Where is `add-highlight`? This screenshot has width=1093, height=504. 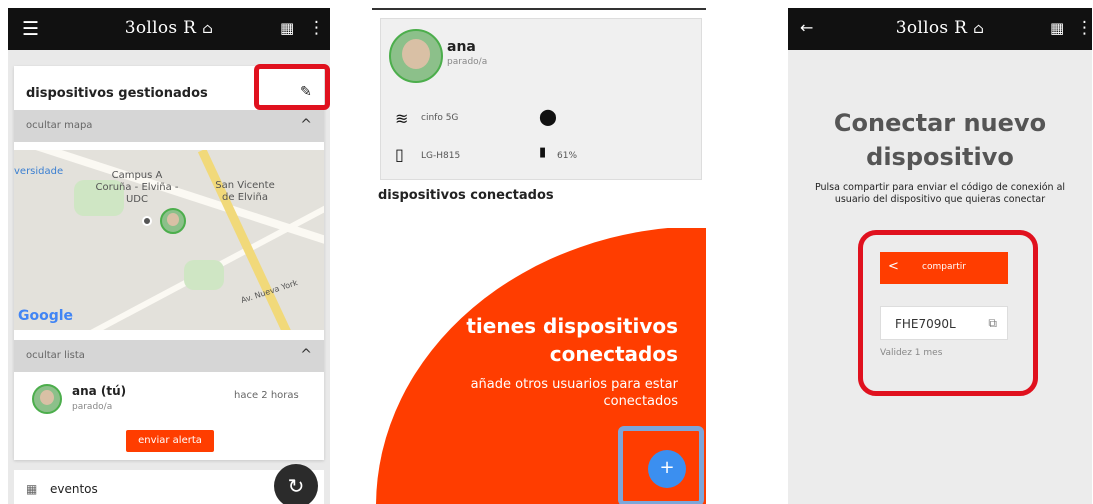
add-highlight is located at coordinates (661, 465).